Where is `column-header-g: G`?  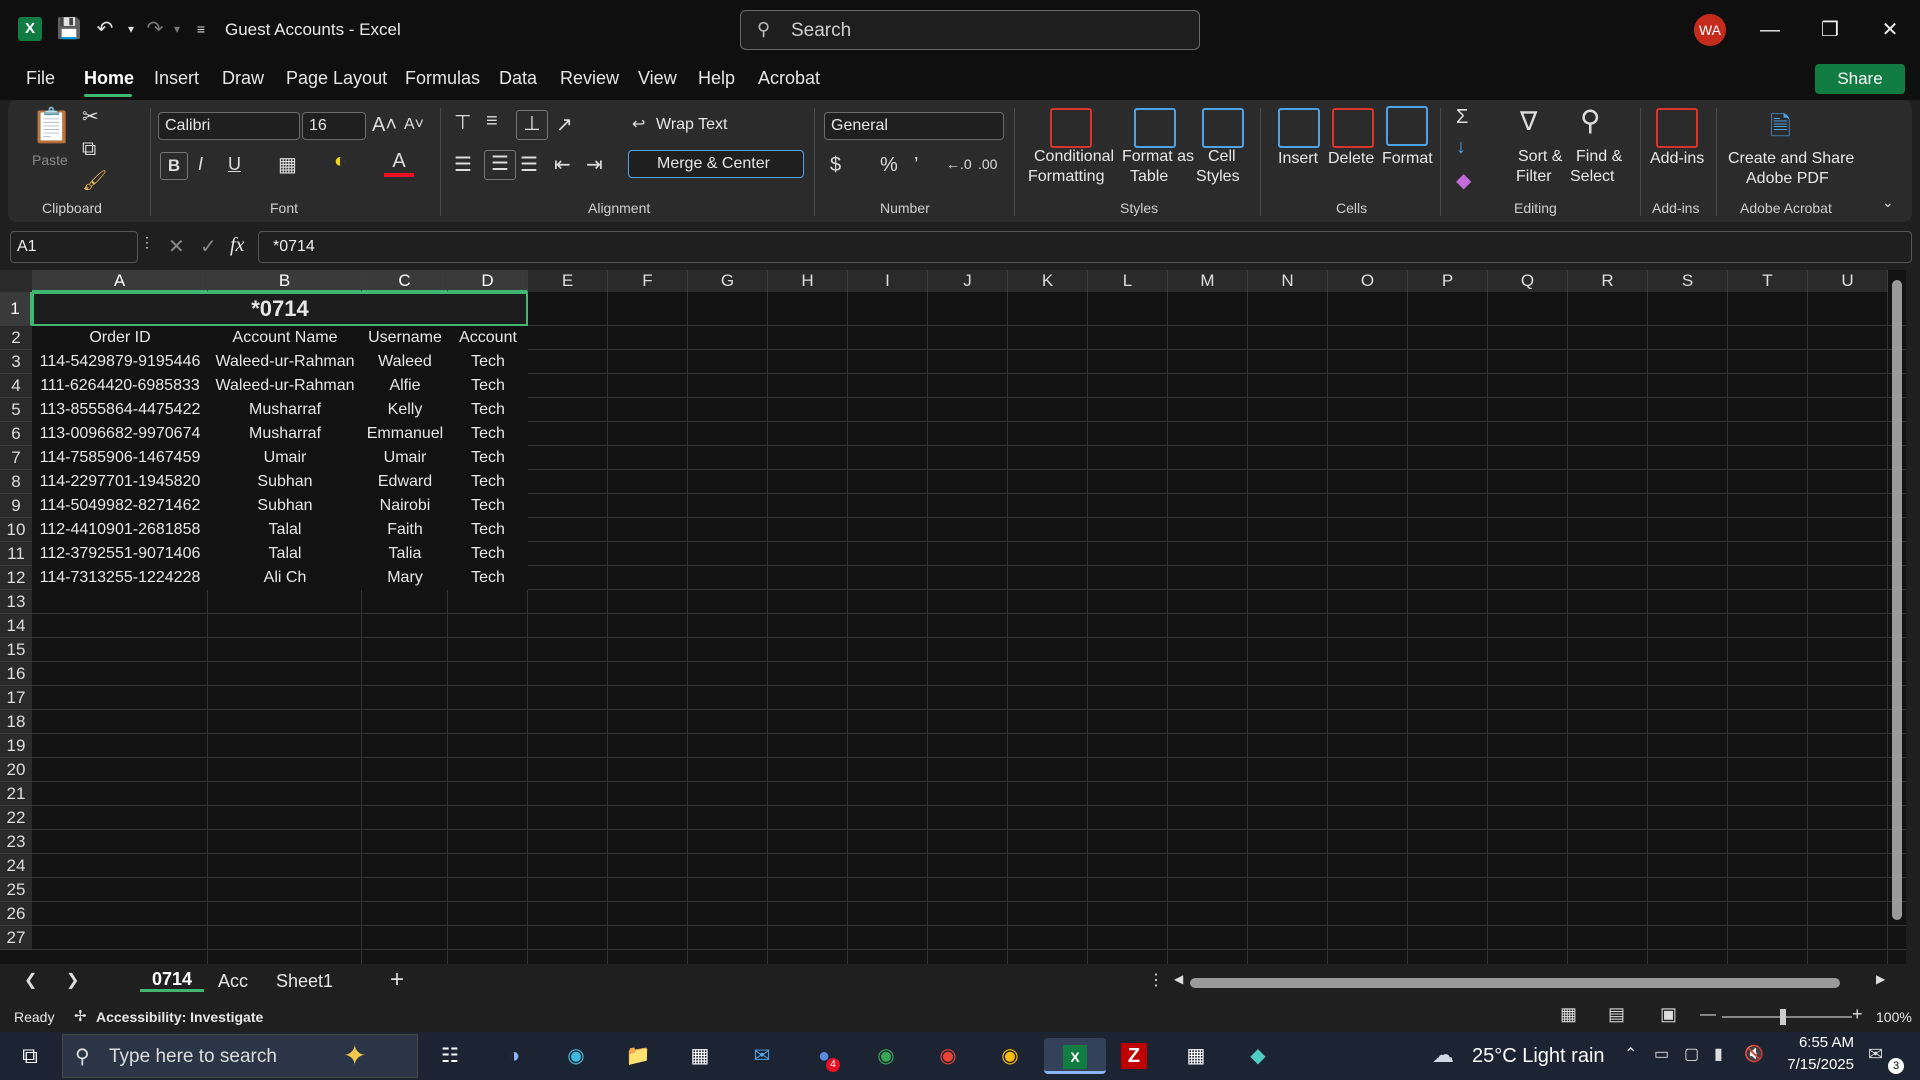 column-header-g: G is located at coordinates (728, 281).